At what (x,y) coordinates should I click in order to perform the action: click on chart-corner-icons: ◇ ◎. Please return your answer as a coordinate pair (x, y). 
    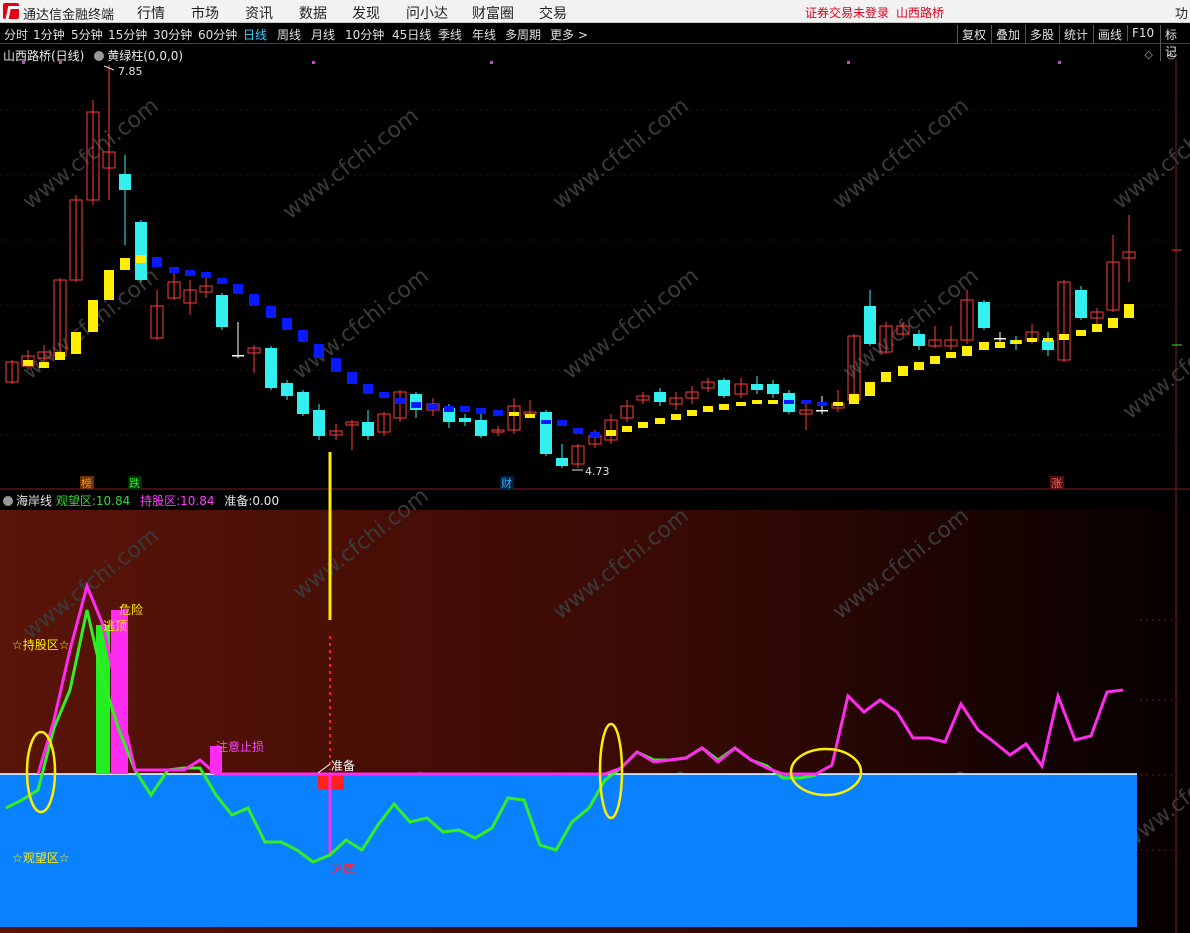
    Looking at the image, I should click on (1160, 54).